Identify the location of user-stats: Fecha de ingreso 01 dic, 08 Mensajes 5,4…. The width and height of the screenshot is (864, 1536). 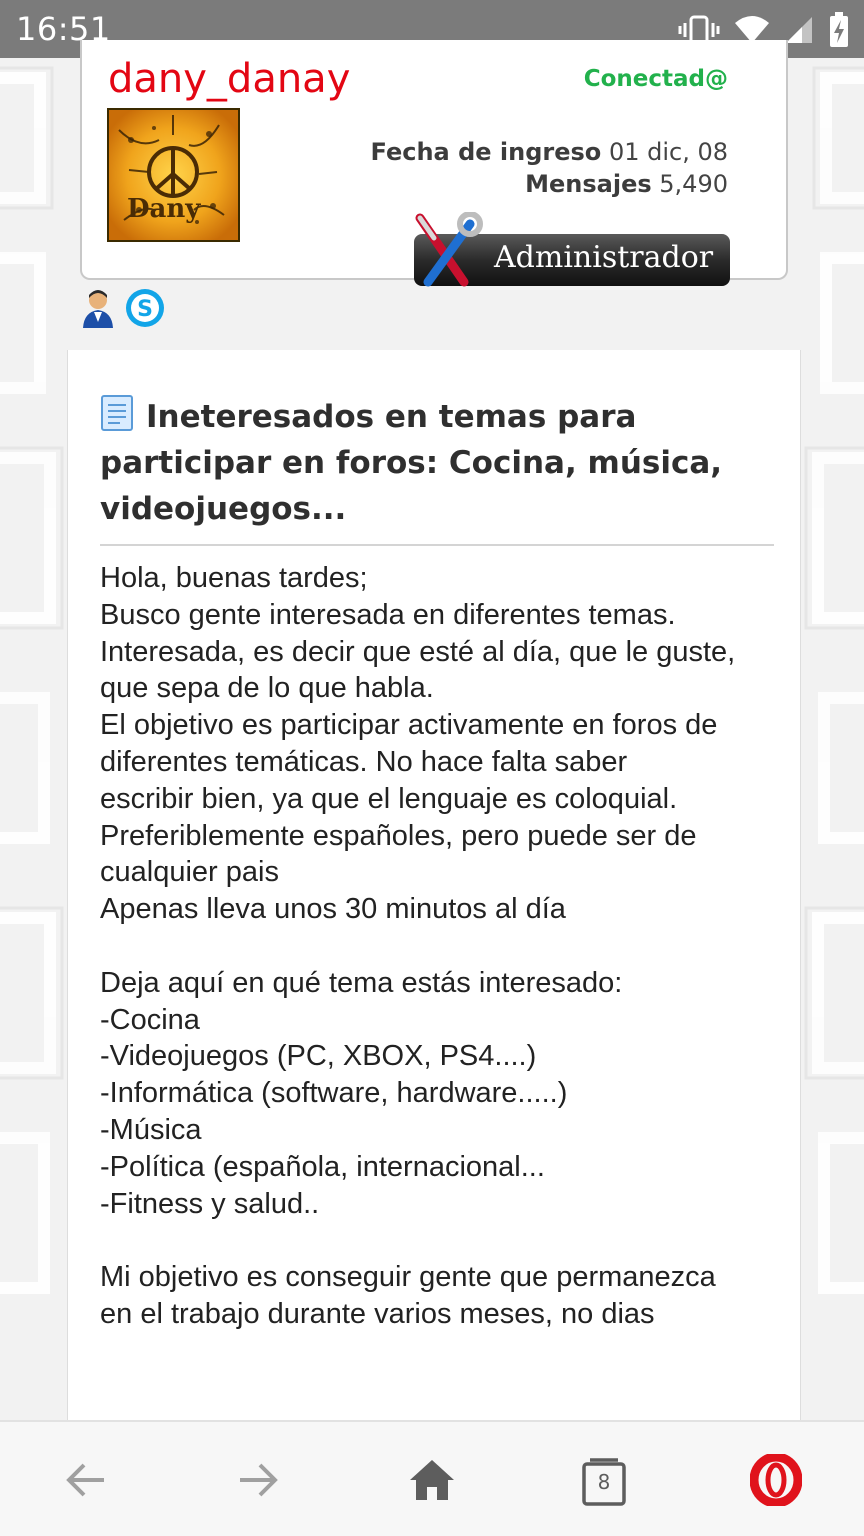
(549, 168).